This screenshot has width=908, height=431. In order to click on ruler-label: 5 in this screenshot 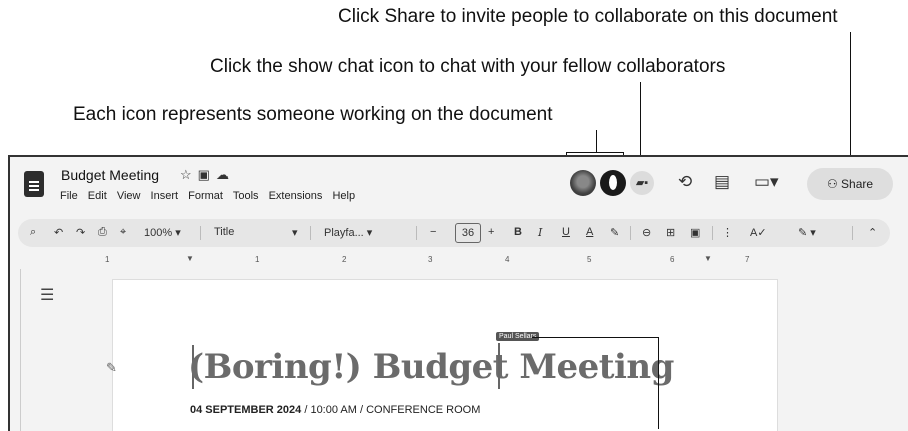, I will do `click(589, 259)`.